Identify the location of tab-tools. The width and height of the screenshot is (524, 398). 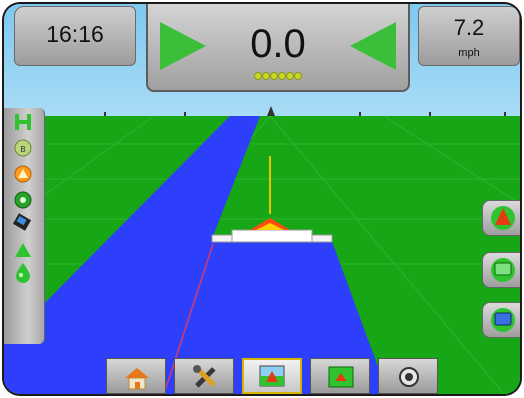
(204, 376).